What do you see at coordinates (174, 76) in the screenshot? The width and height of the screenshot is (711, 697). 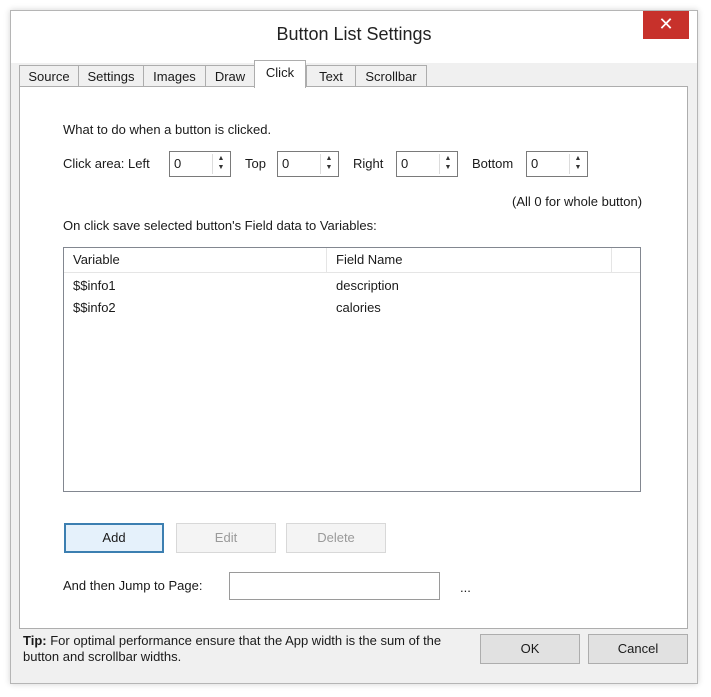 I see `tab-images: Images` at bounding box center [174, 76].